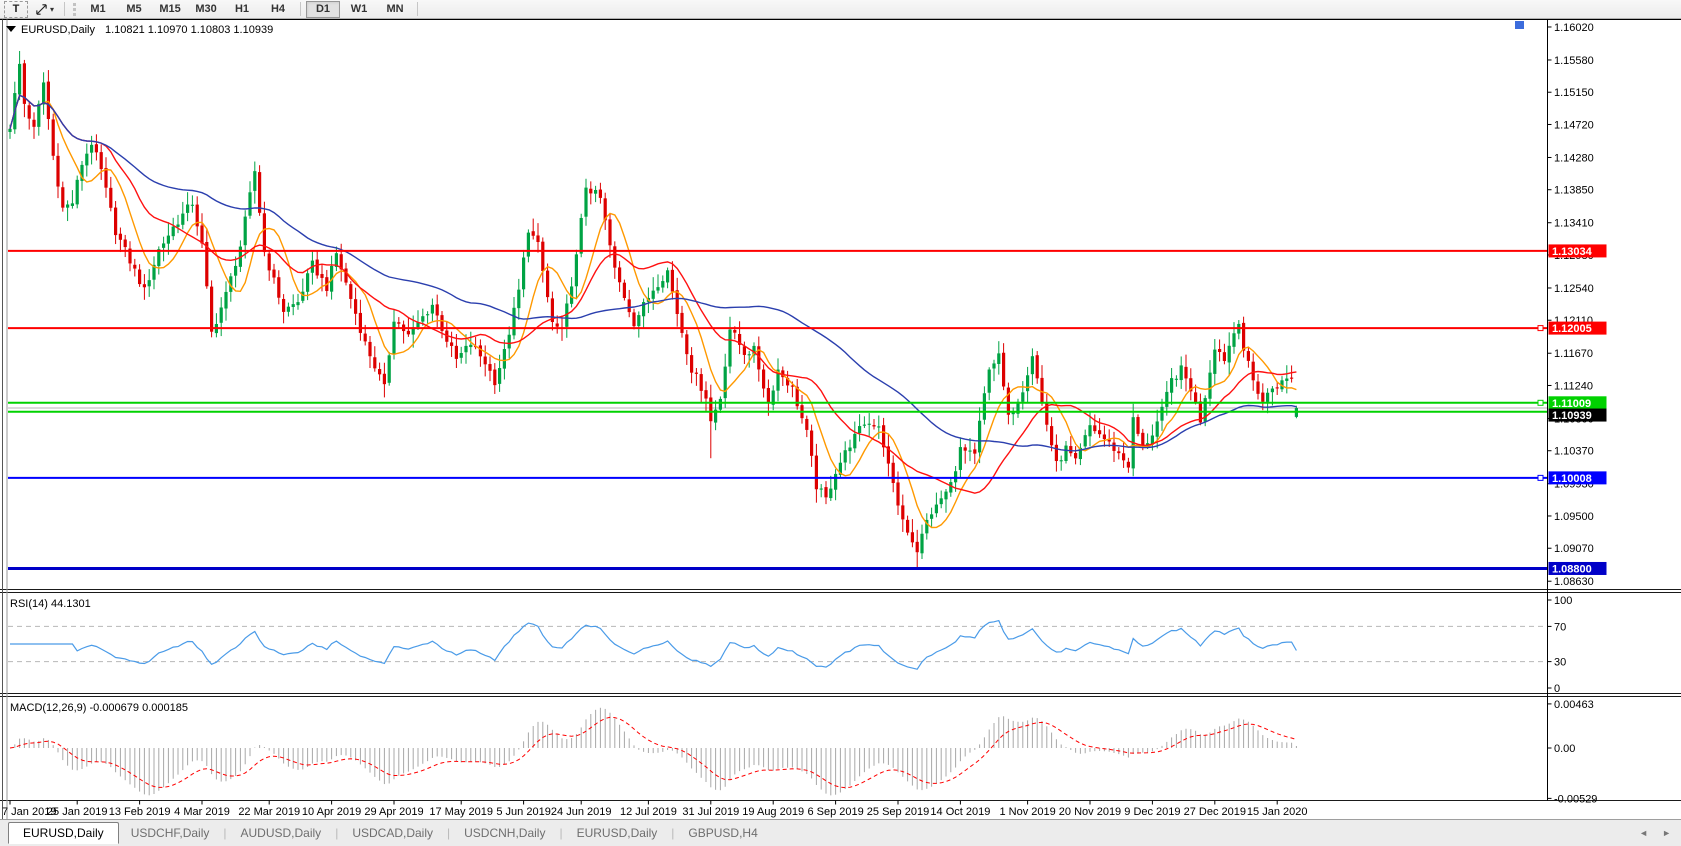 This screenshot has width=1681, height=846. What do you see at coordinates (1560, 663) in the screenshot?
I see `svg-text: 30` at bounding box center [1560, 663].